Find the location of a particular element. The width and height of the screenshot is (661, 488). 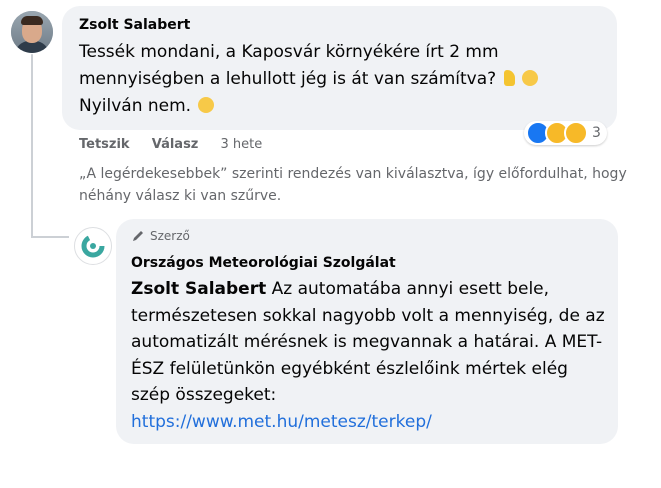

mention-link: Zsolt Salabert is located at coordinates (198, 289).